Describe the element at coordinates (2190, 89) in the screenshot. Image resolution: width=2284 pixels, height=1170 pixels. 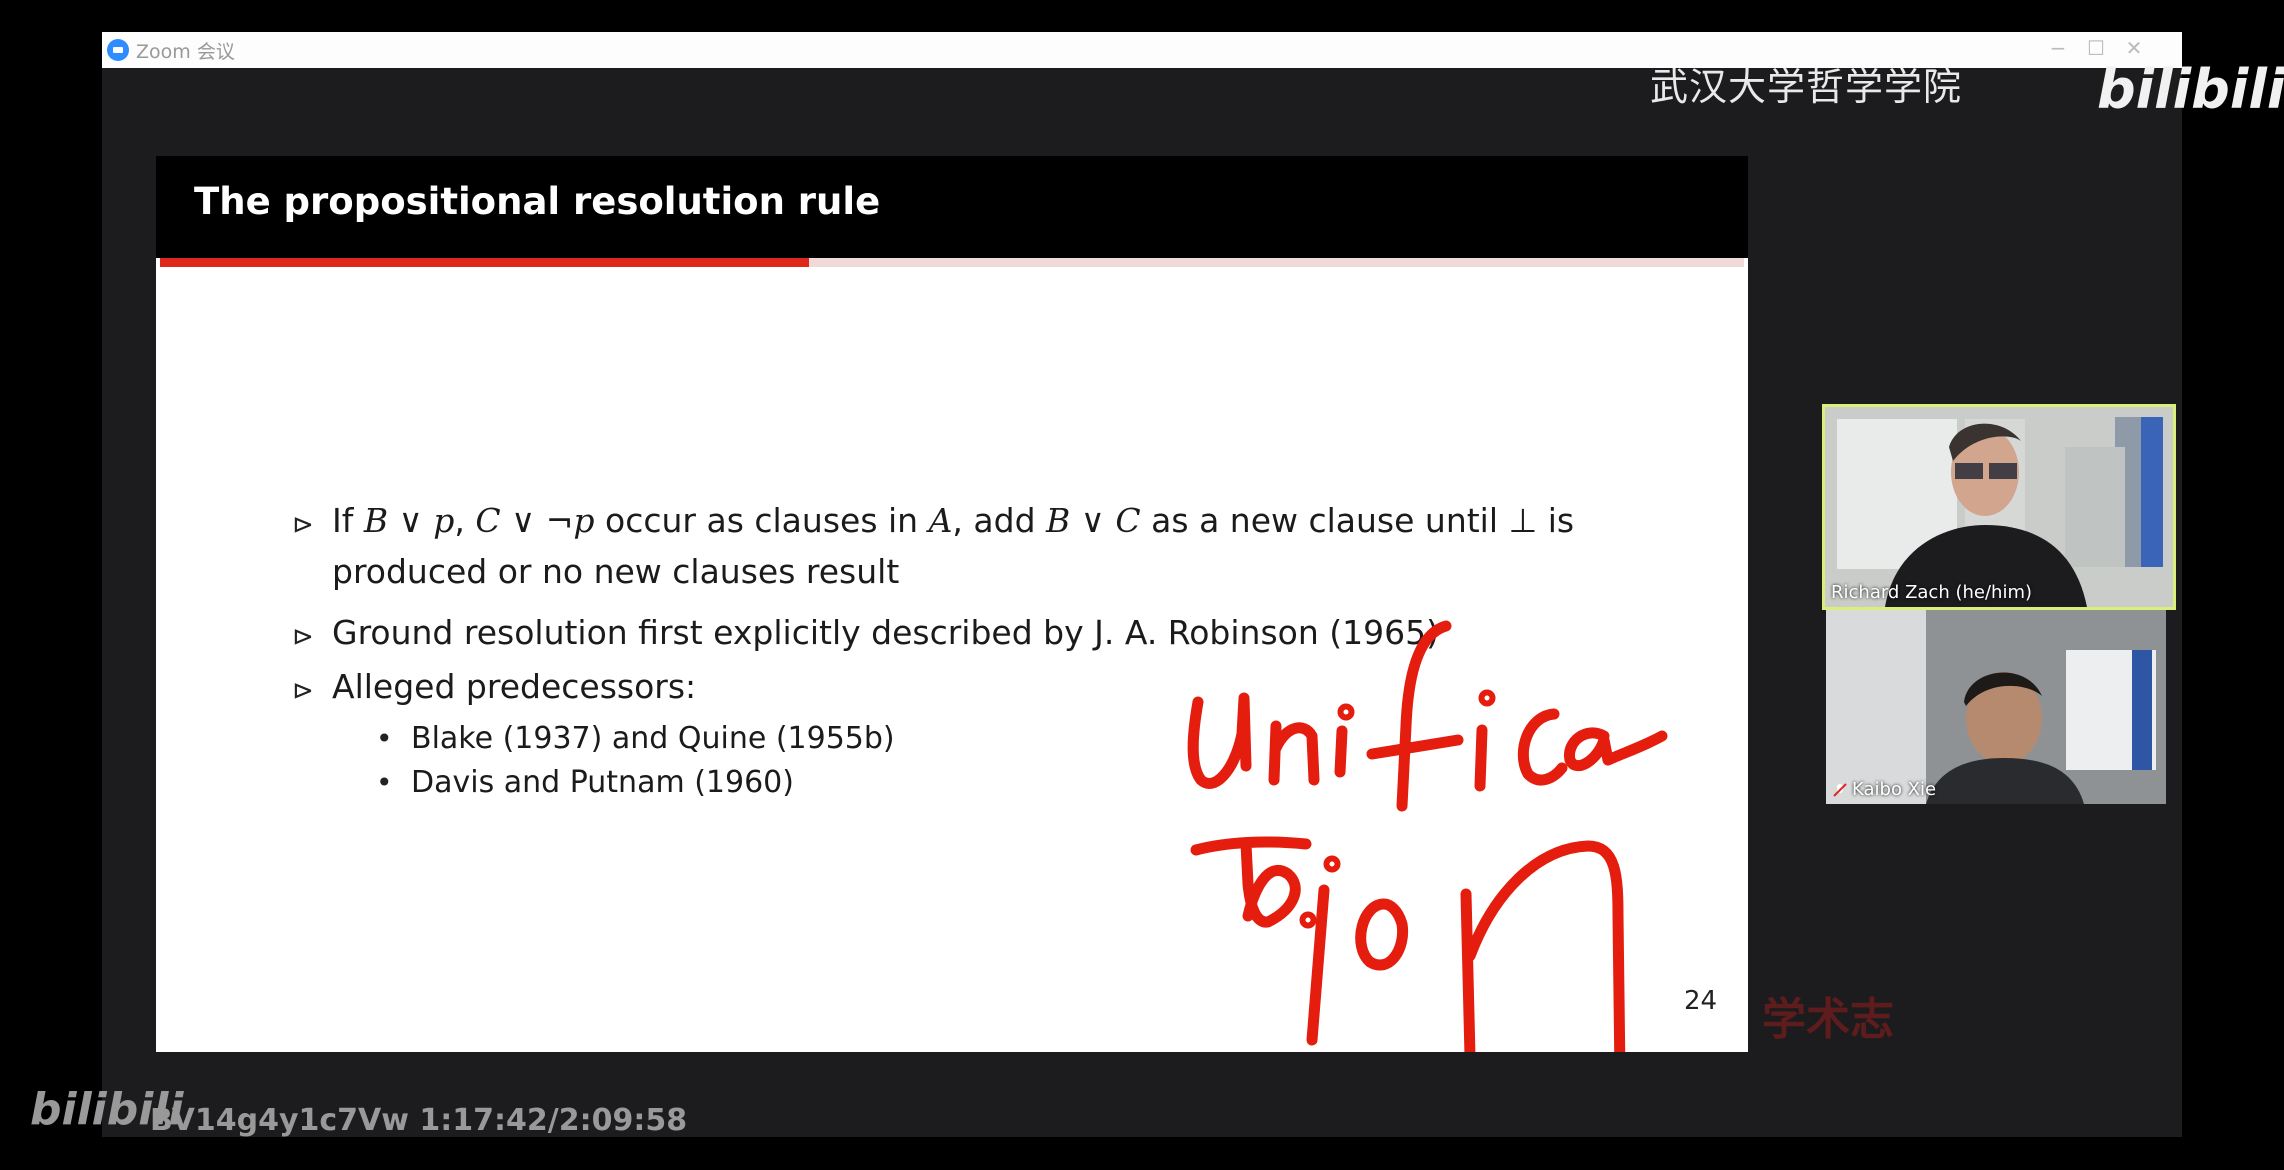
I see `bilibili-logo-top: bilibili` at that location.